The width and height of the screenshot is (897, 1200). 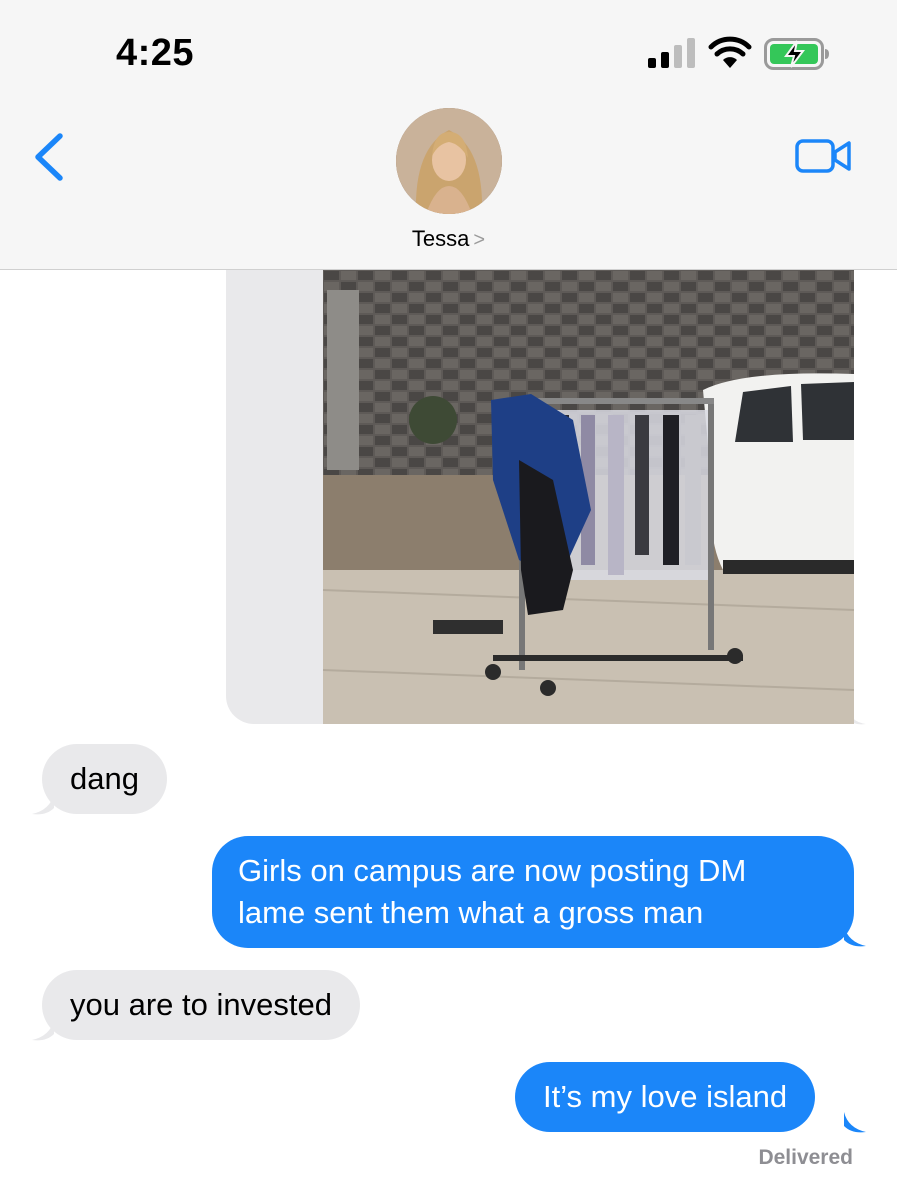 I want to click on status-time: 4:25, so click(x=155, y=53).